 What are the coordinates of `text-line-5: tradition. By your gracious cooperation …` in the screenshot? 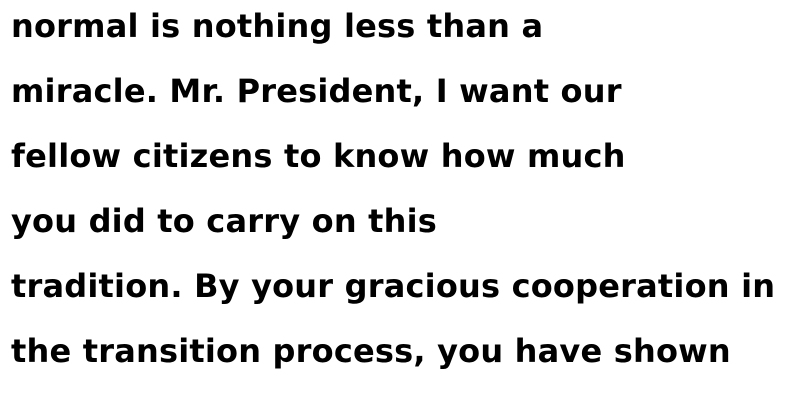 It's located at (393, 286).